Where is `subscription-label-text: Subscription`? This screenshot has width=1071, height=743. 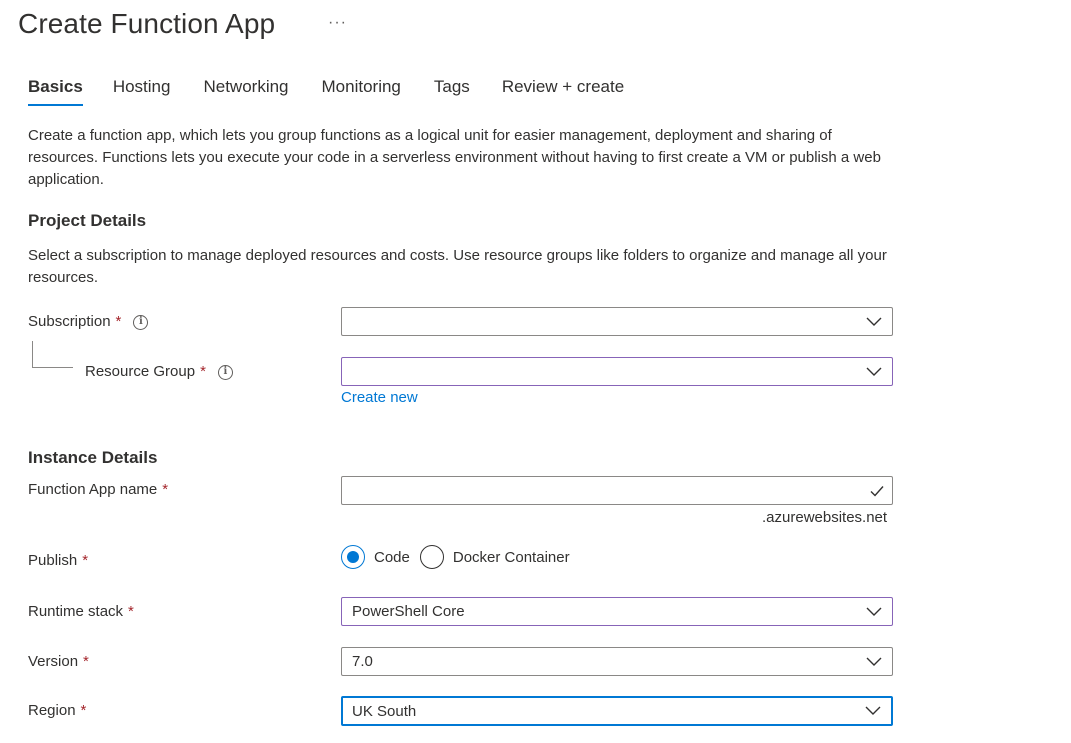
subscription-label-text: Subscription is located at coordinates (69, 321).